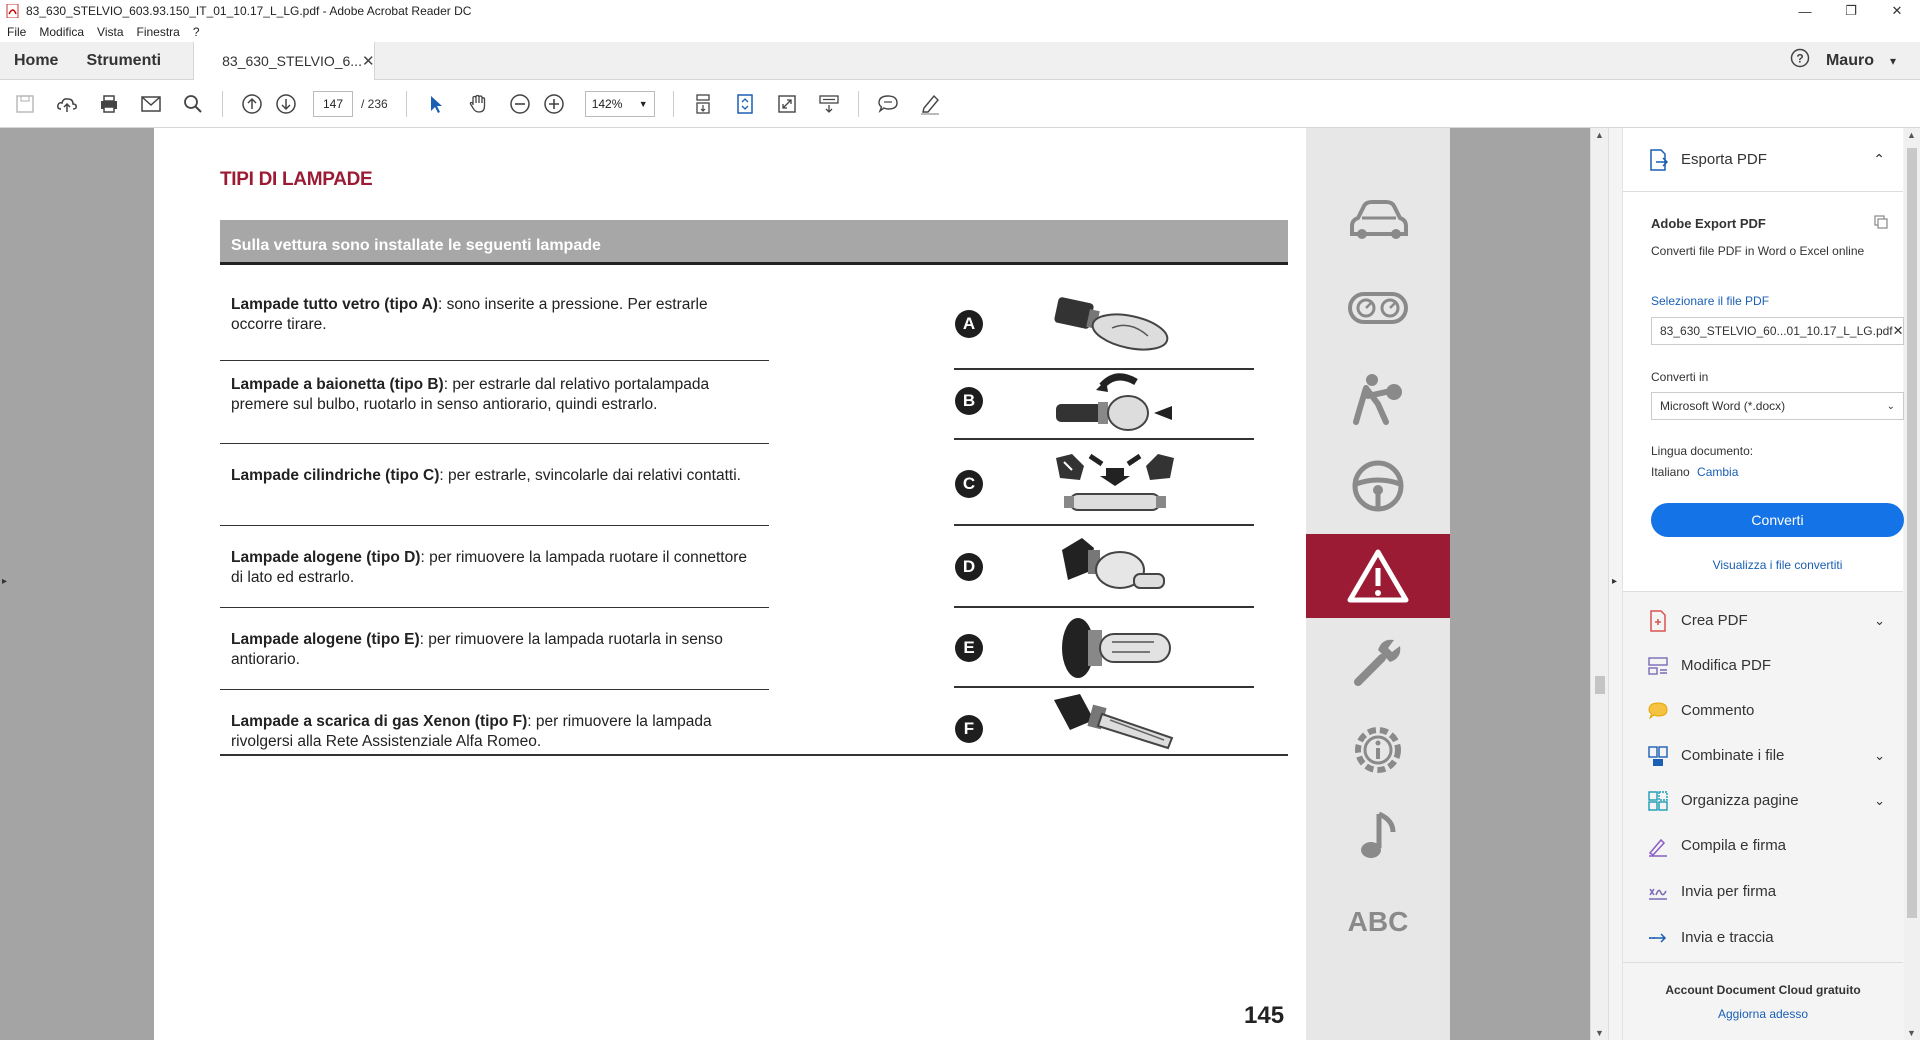 This screenshot has width=1920, height=1040. Describe the element at coordinates (284, 60) in the screenshot. I see `tab-document: 83_630_STELVIO_6... ✕` at that location.